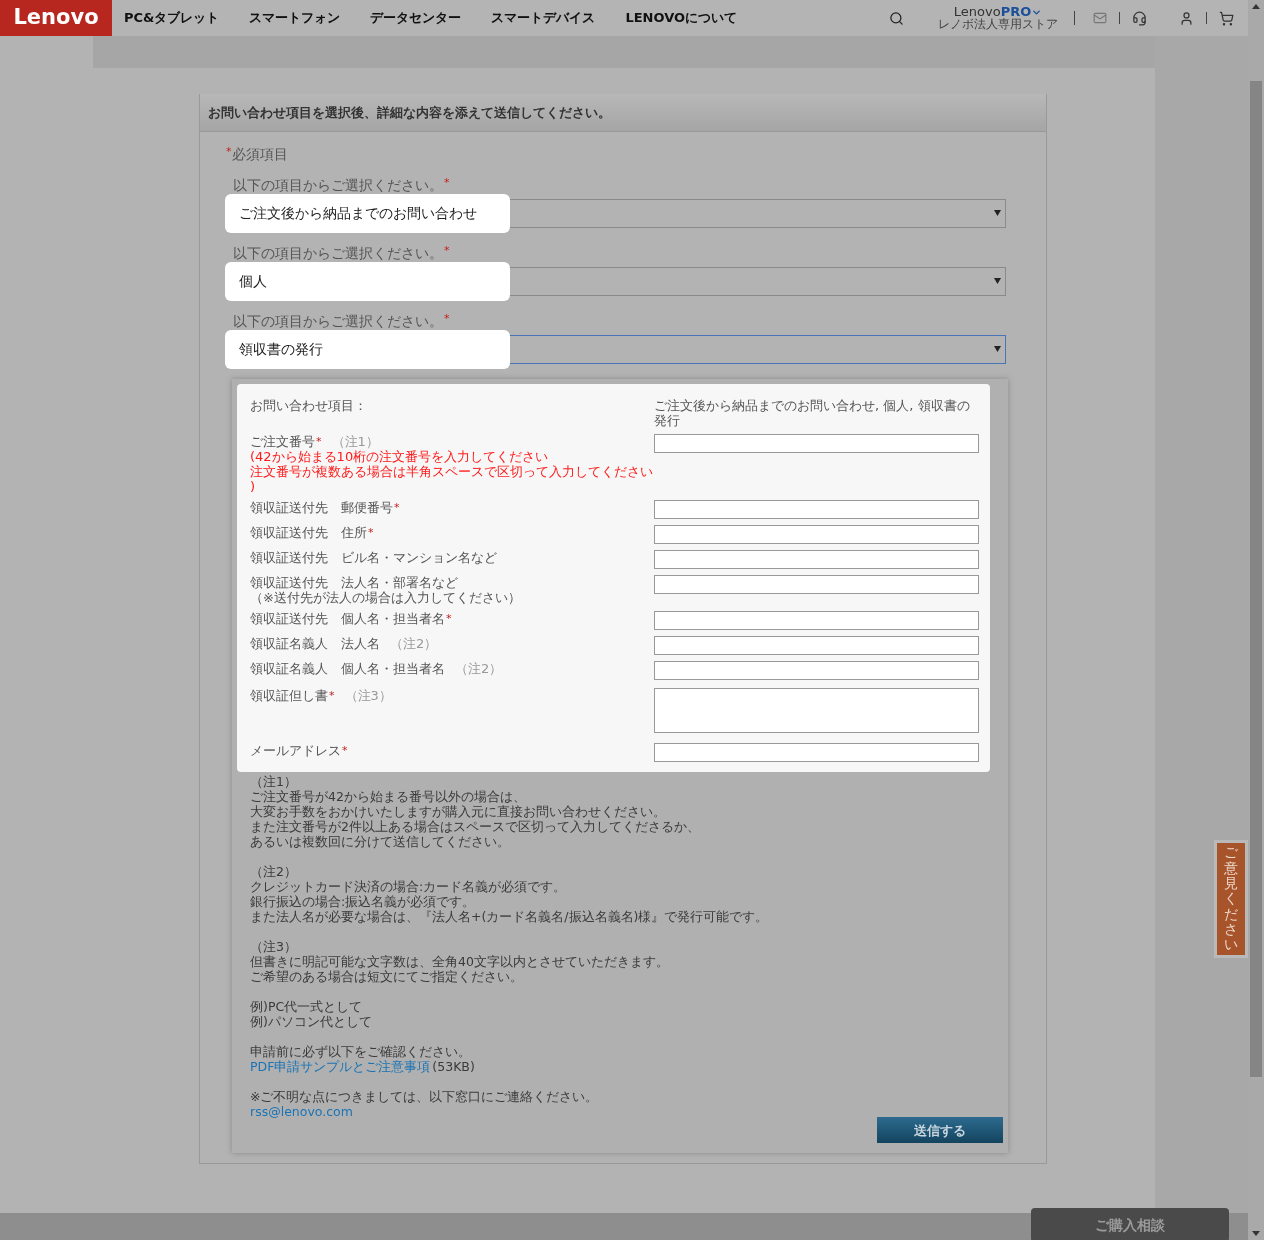 This screenshot has height=1240, width=1264. What do you see at coordinates (453, 1066) in the screenshot?
I see `file-size: (53KB)` at bounding box center [453, 1066].